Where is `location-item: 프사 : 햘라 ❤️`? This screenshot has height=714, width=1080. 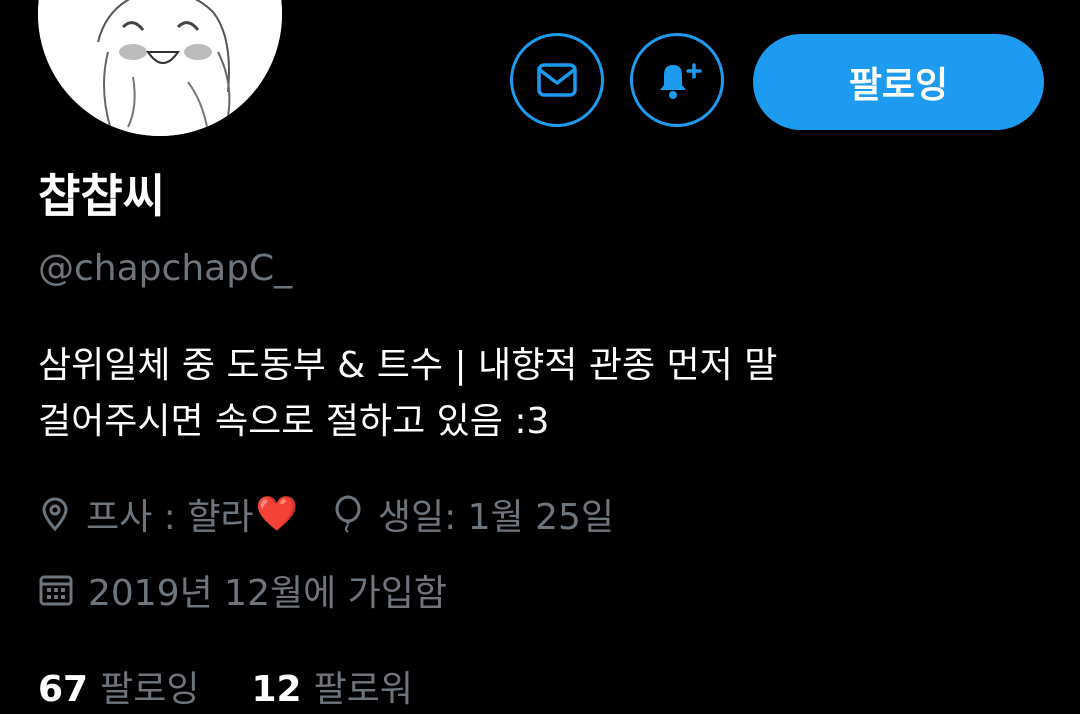
location-item: 프사 : 햘라 ❤️ is located at coordinates (168, 514).